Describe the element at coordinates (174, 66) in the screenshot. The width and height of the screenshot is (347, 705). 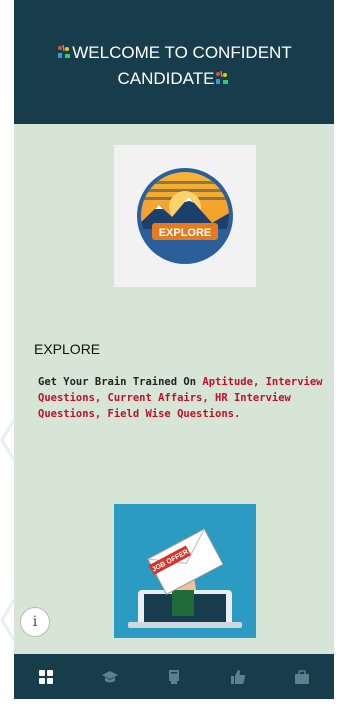
I see `page-title: WELCOME TO CONFIDENT CANDIDATE` at that location.